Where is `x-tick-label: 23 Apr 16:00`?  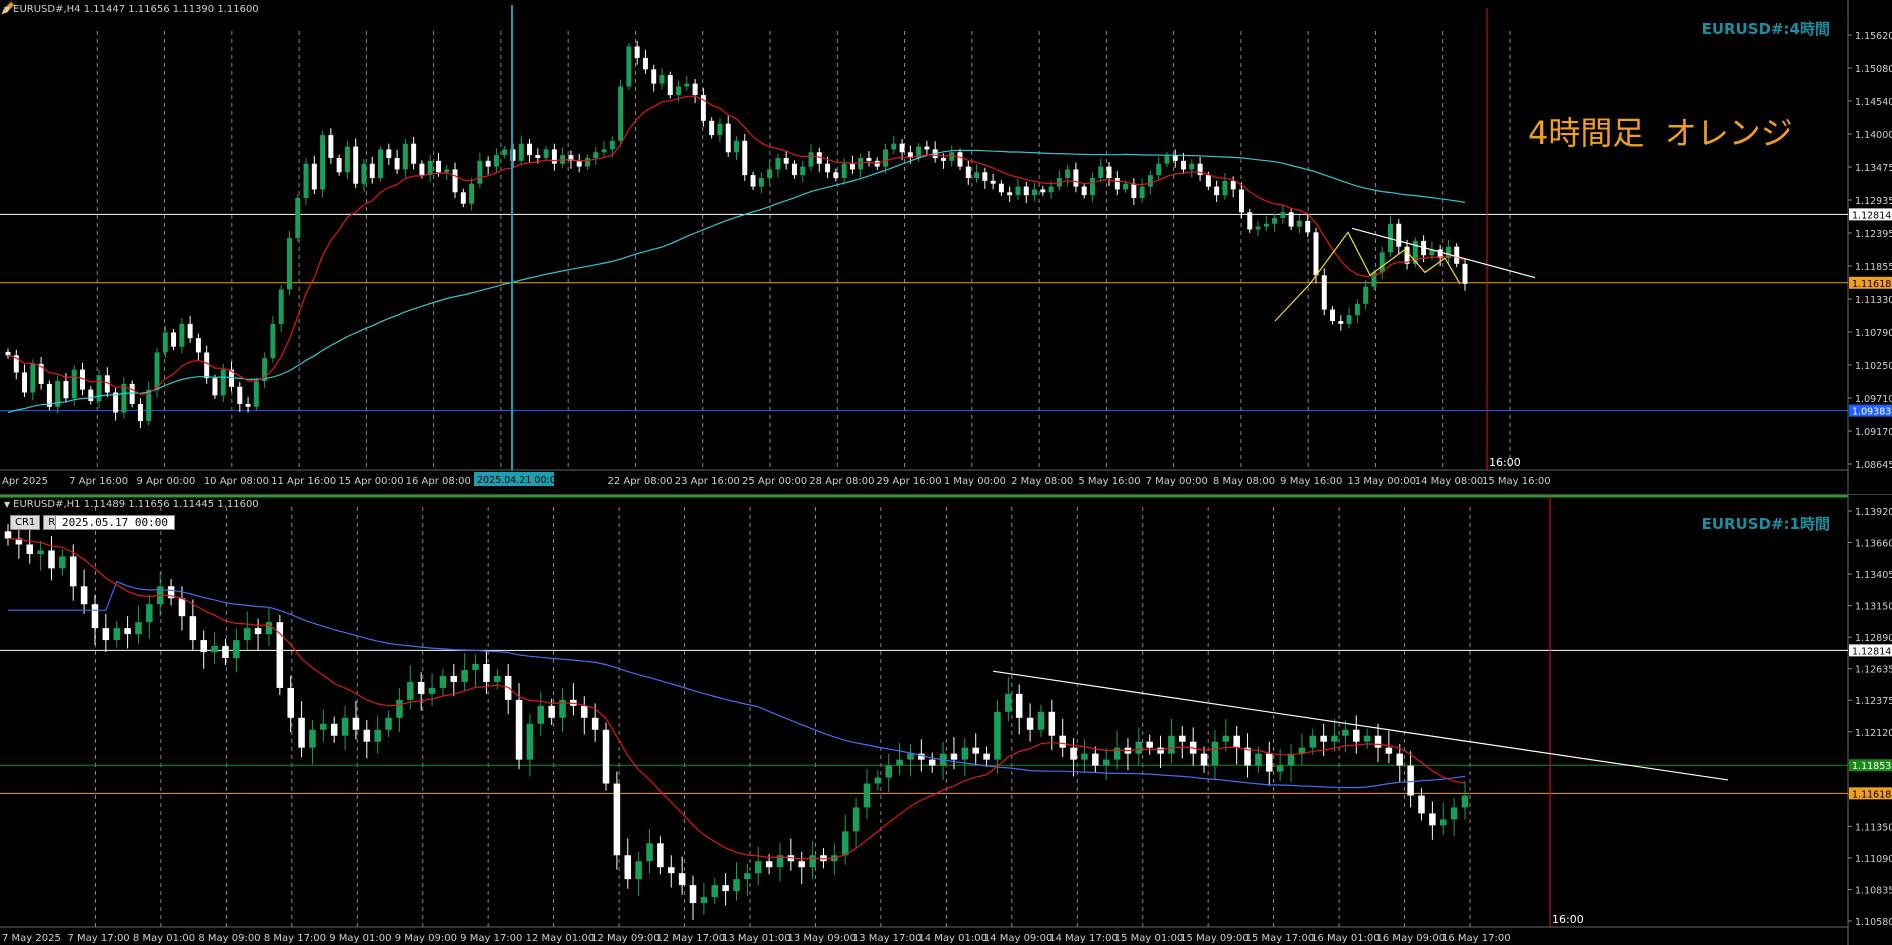 x-tick-label: 23 Apr 16:00 is located at coordinates (707, 481).